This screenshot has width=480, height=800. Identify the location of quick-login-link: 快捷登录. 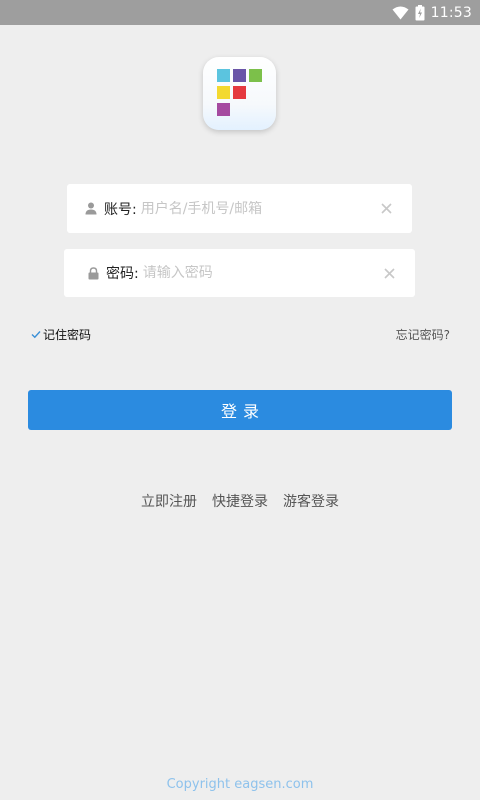
(240, 501).